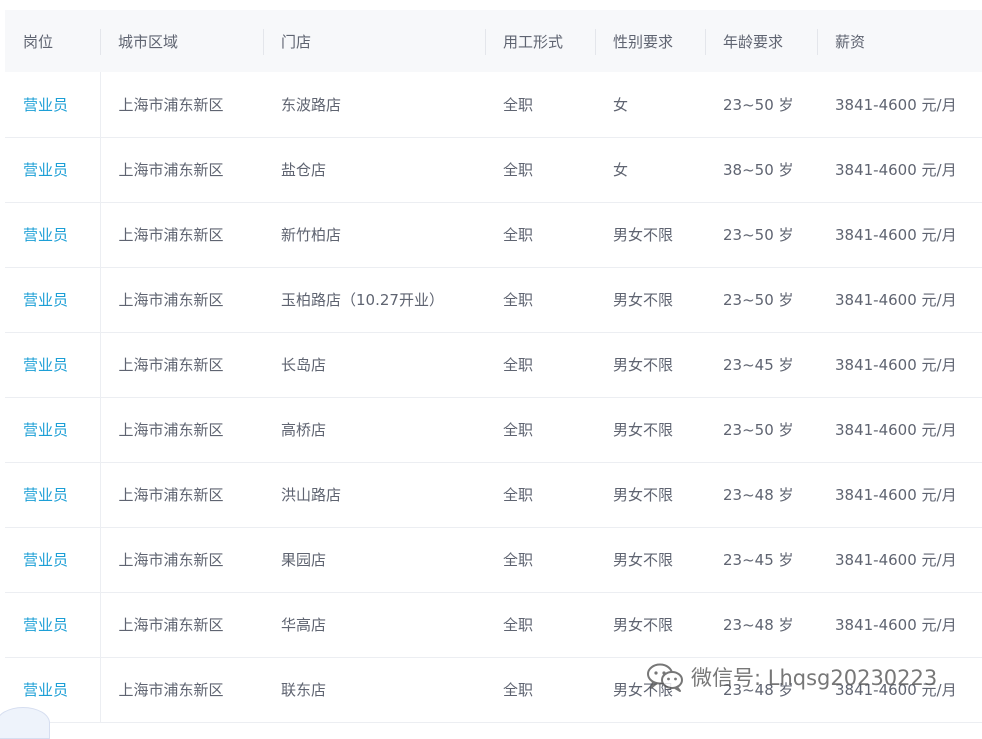 The width and height of the screenshot is (982, 739). What do you see at coordinates (374, 625) in the screenshot?
I see `cell-store: 华高店` at bounding box center [374, 625].